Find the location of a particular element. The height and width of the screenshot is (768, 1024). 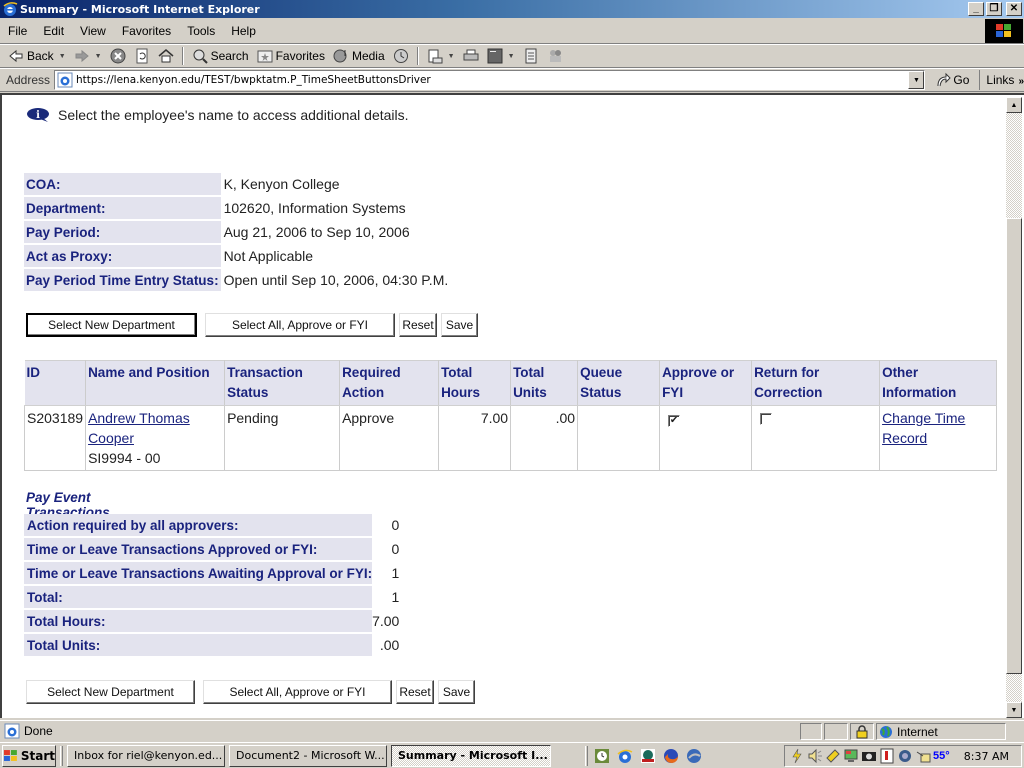

pay-event-row: Total: 1 is located at coordinates (211, 597).